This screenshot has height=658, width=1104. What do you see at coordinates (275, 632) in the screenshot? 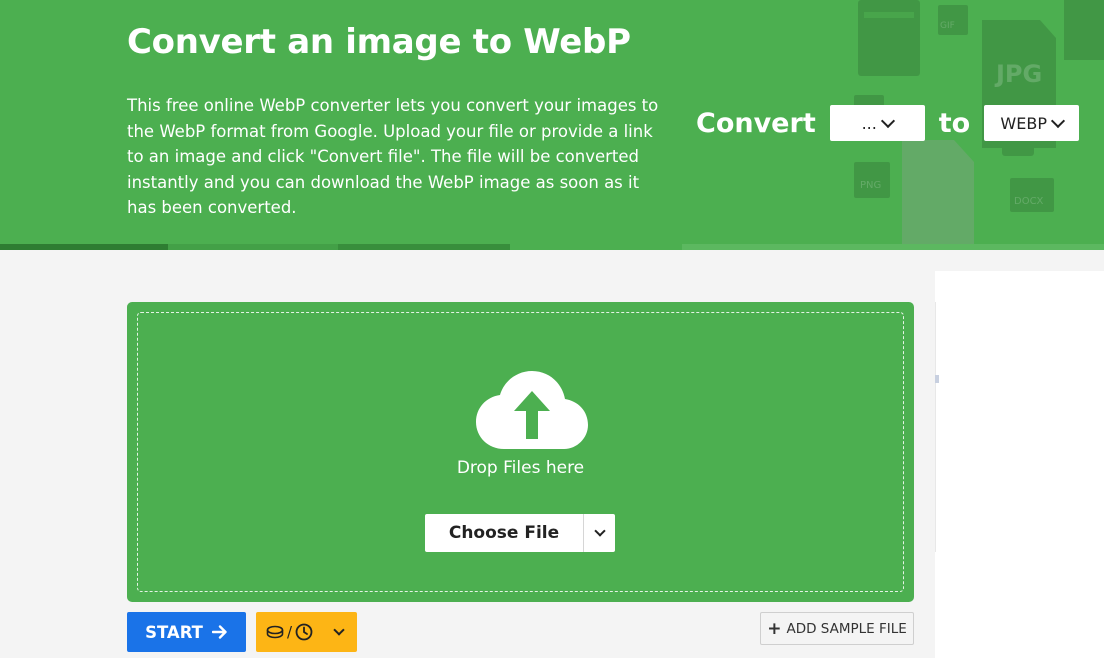
I see `coins-icon` at bounding box center [275, 632].